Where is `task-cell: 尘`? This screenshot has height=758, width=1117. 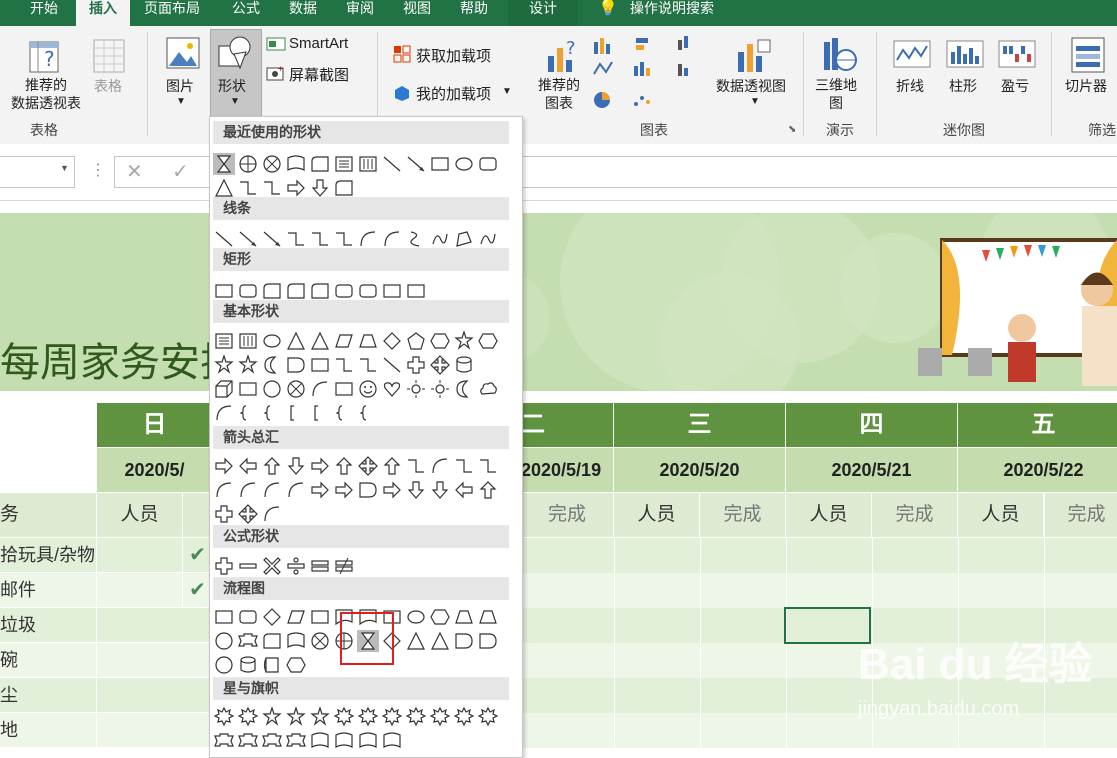 task-cell: 尘 is located at coordinates (48, 695).